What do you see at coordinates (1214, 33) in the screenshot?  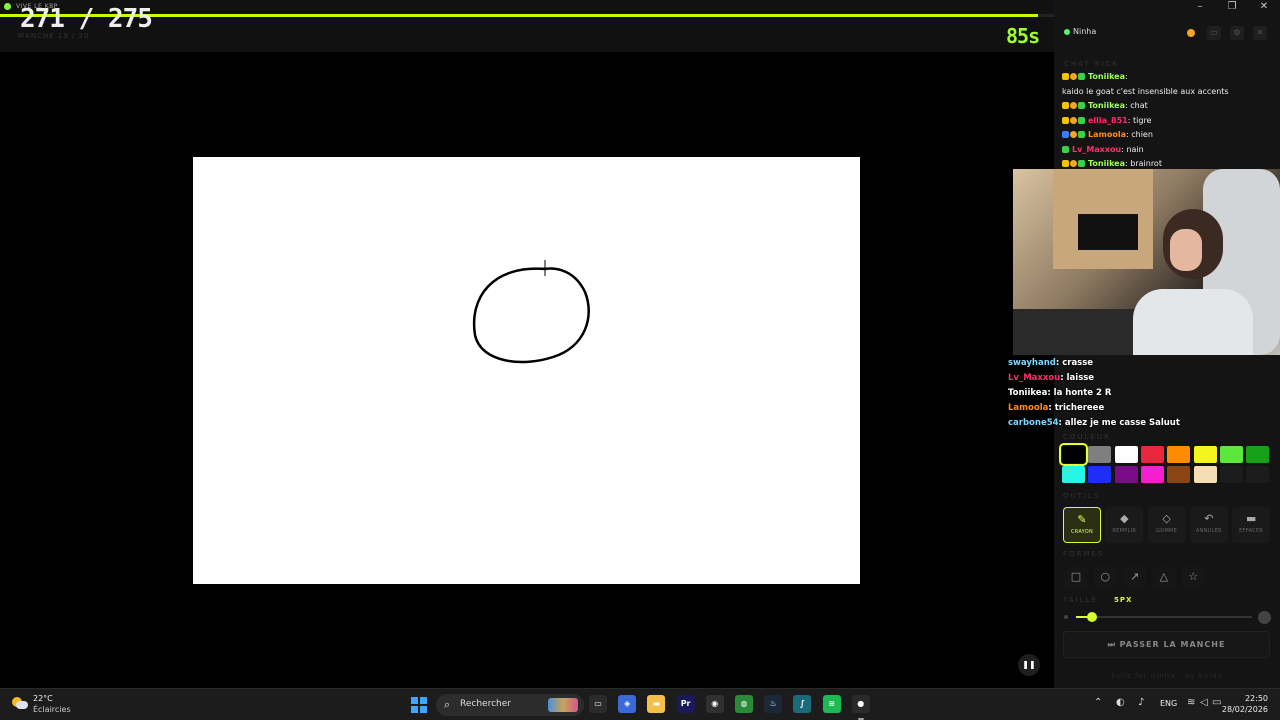 I see `window-icon: ▭` at bounding box center [1214, 33].